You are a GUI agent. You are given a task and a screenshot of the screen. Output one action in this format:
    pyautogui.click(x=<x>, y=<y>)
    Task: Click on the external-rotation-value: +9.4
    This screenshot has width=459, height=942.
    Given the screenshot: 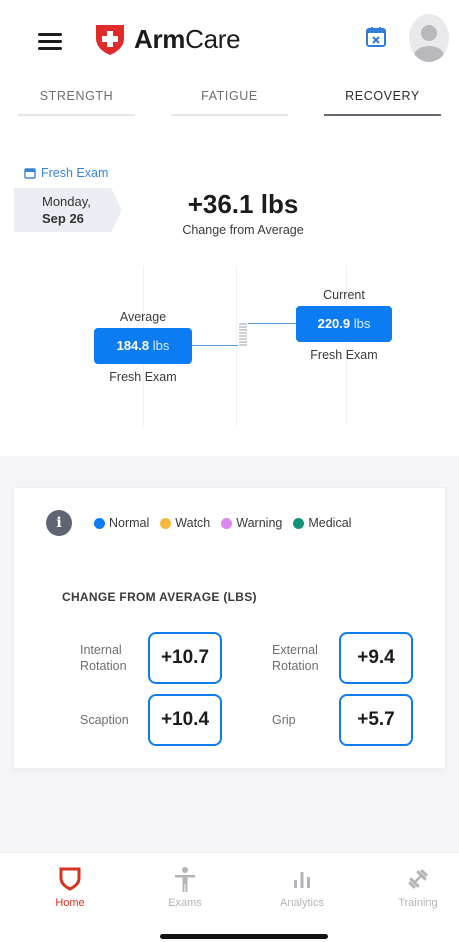 What is the action you would take?
    pyautogui.click(x=376, y=658)
    